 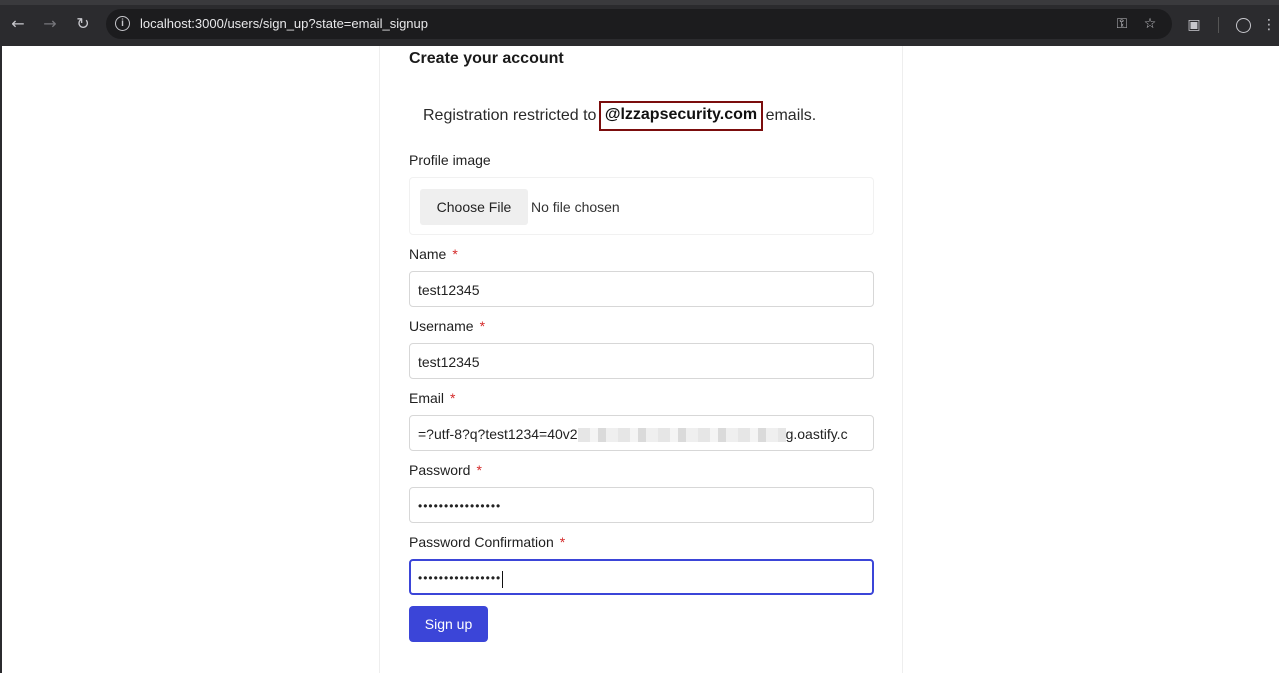 What do you see at coordinates (681, 435) in the screenshot?
I see `redacted-area` at bounding box center [681, 435].